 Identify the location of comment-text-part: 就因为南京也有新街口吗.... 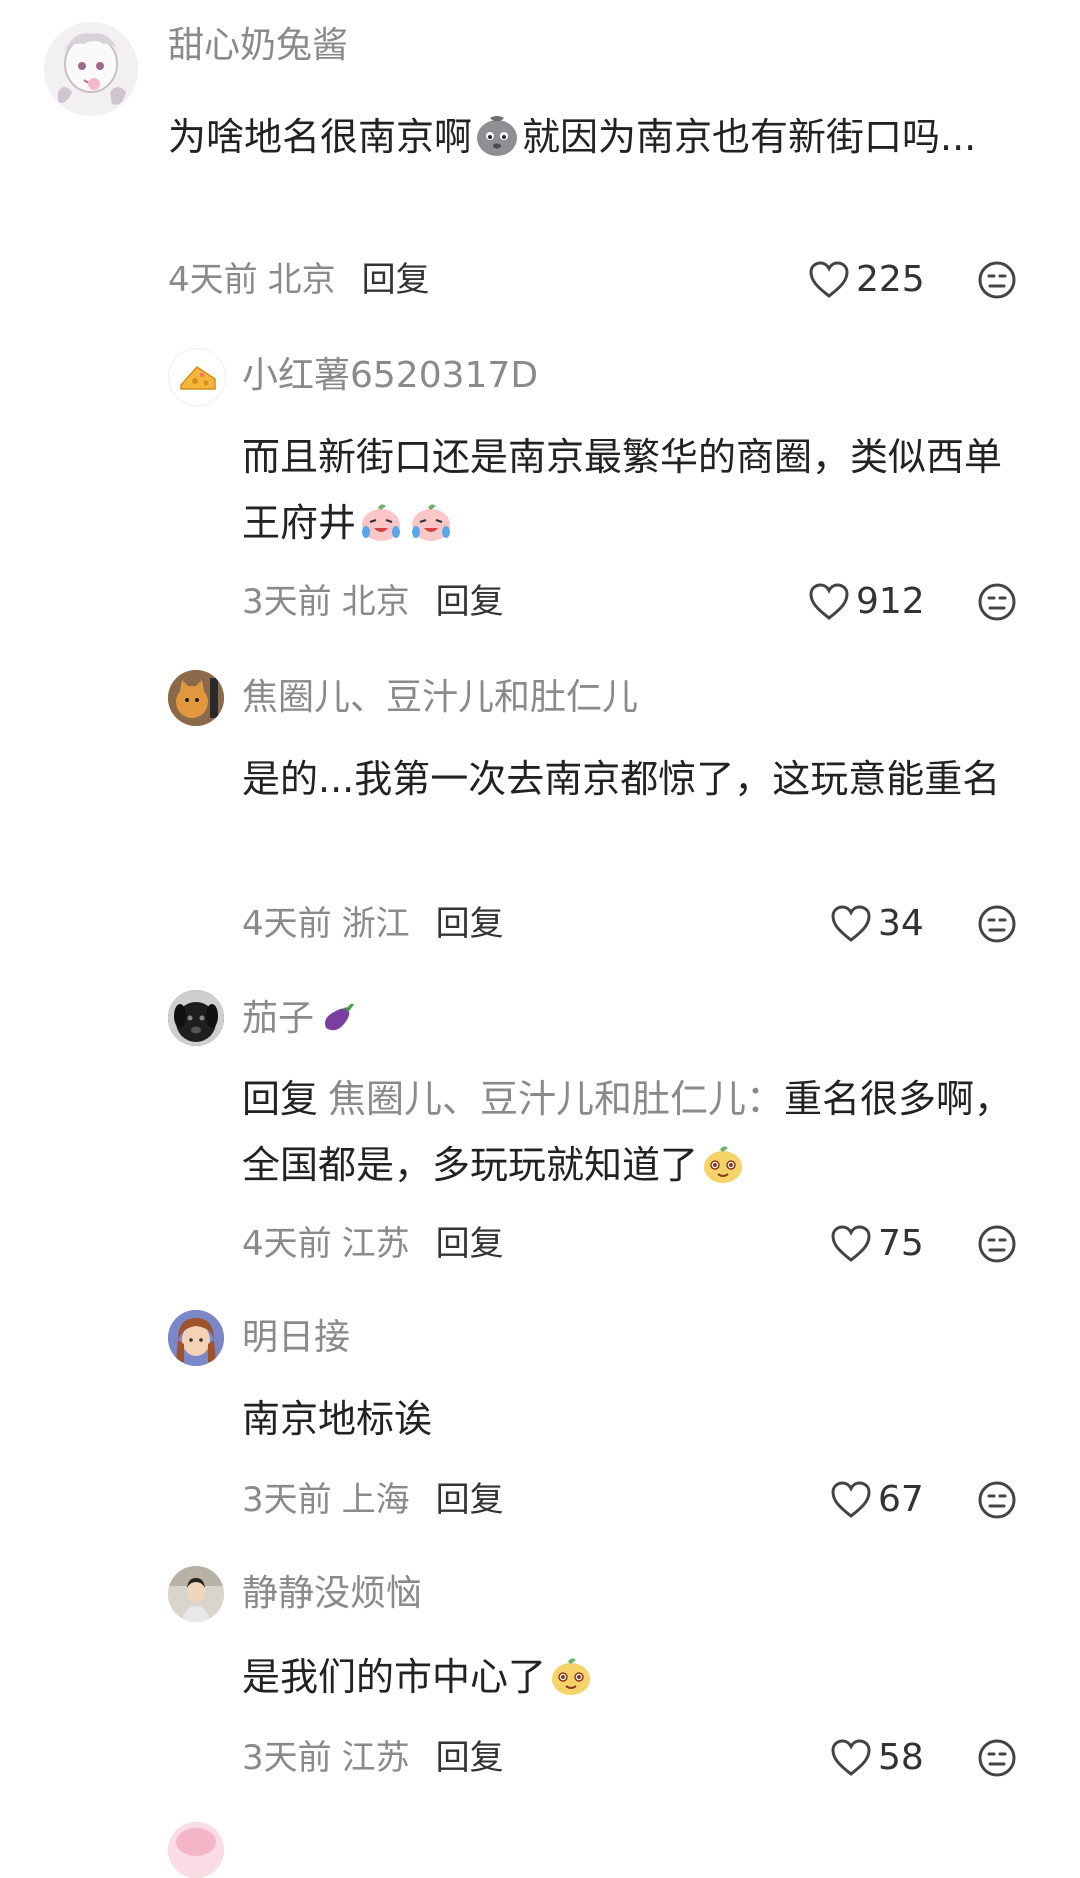
(749, 137).